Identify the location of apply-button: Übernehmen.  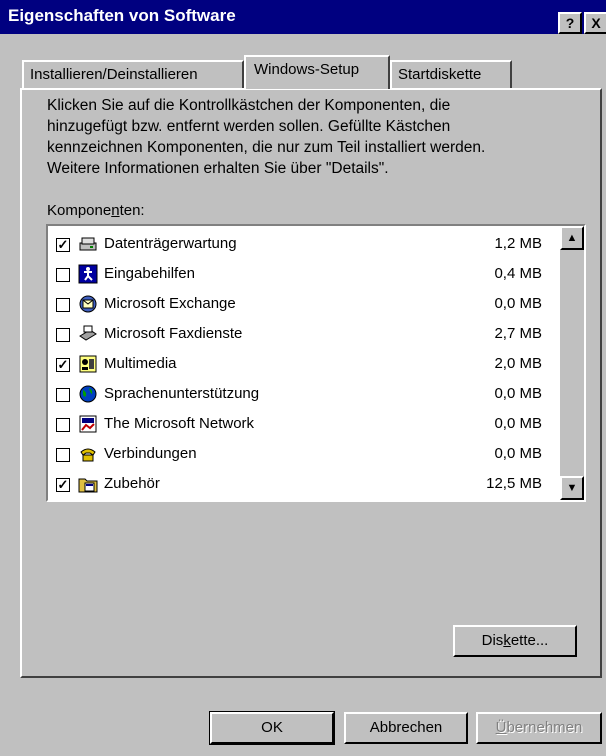
(539, 728).